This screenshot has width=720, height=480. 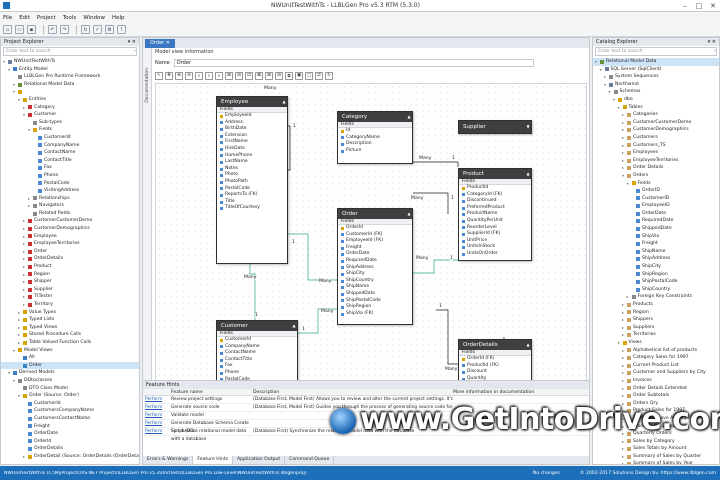 What do you see at coordinates (656, 297) in the screenshot?
I see `tree-item: ▸ Foreign Key Constraints` at bounding box center [656, 297].